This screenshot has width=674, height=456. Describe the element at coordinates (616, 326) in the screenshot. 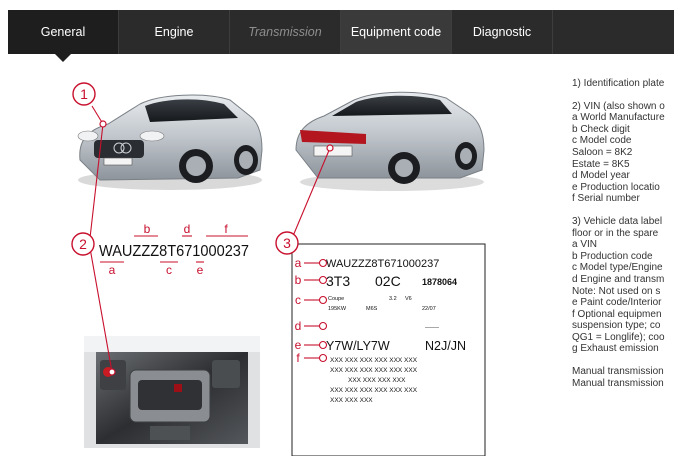

I see `description-line: suspension type; co` at that location.